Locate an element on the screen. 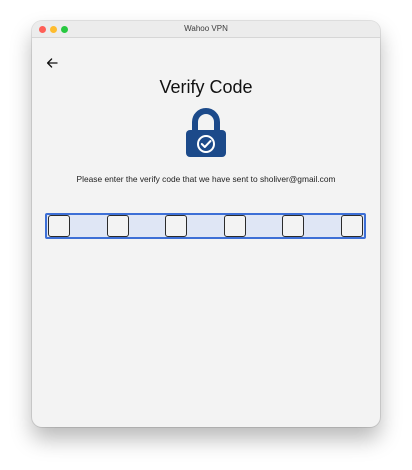  arrow-left-icon is located at coordinates (52, 63).